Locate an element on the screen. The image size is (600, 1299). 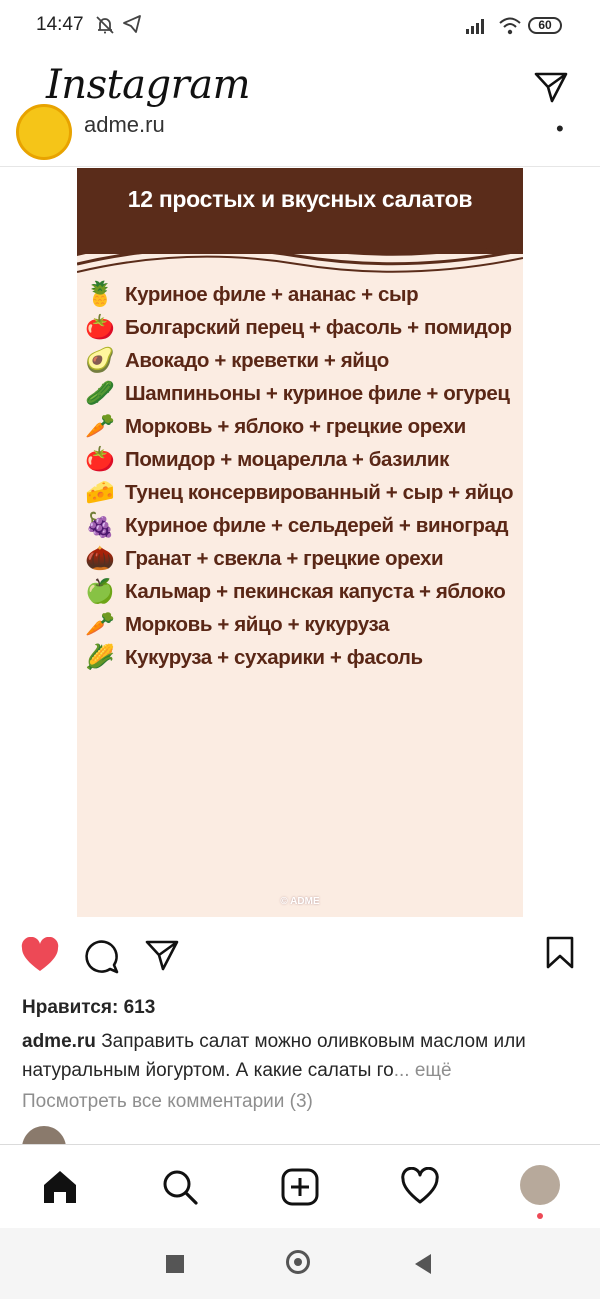
salad-item: 🍍 Куриное филе + ананас + сыр is located at coordinates (303, 294).